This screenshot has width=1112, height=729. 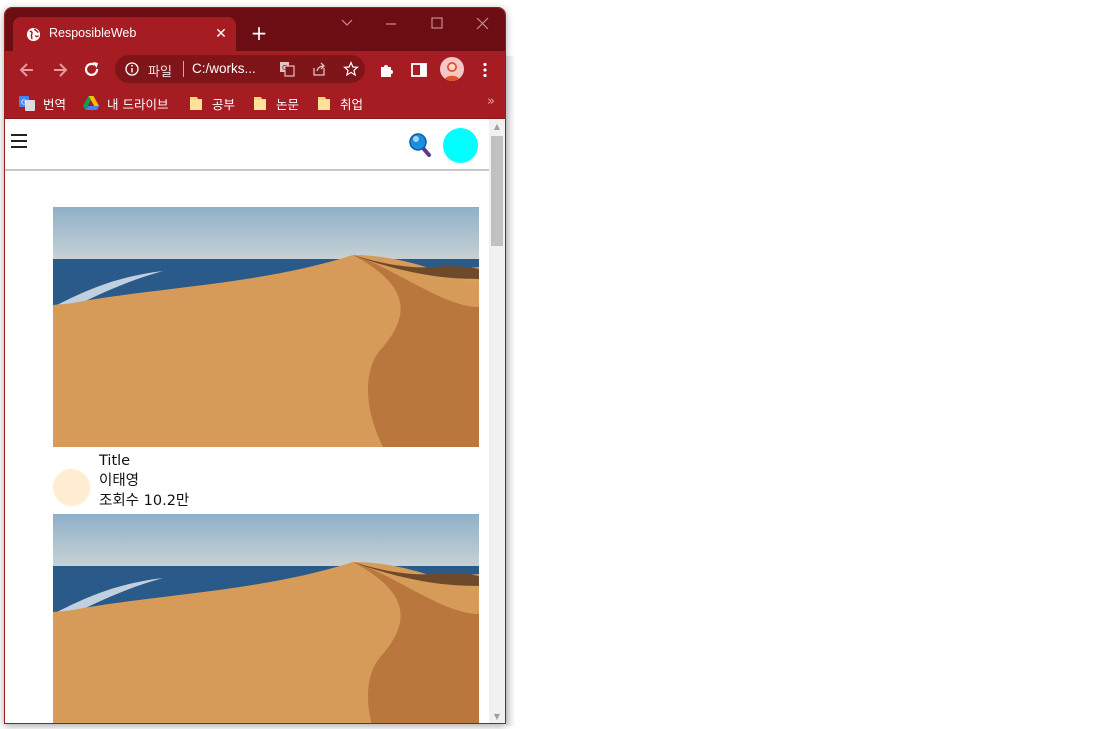 I want to click on hamburger-menu-icon, so click(x=19, y=141).